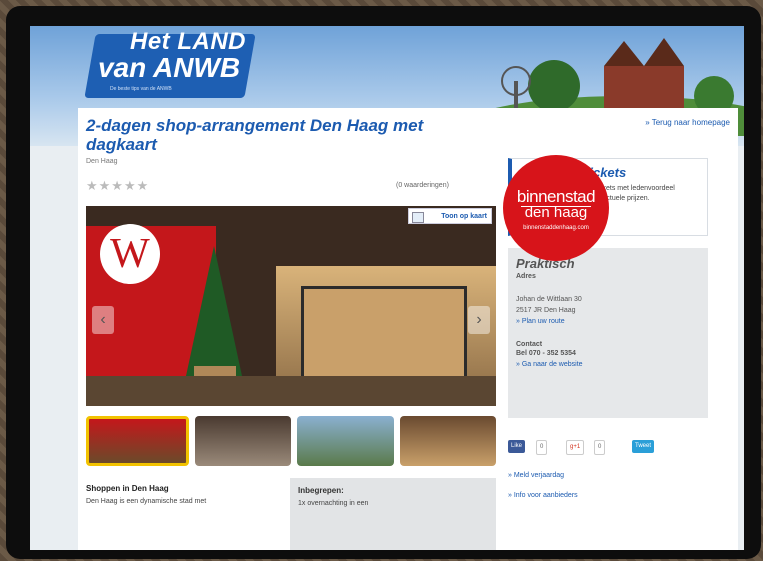 Image resolution: width=763 pixels, height=561 pixels. I want to click on included-box: Inbegrepen: 1x overnachting in een, so click(393, 514).